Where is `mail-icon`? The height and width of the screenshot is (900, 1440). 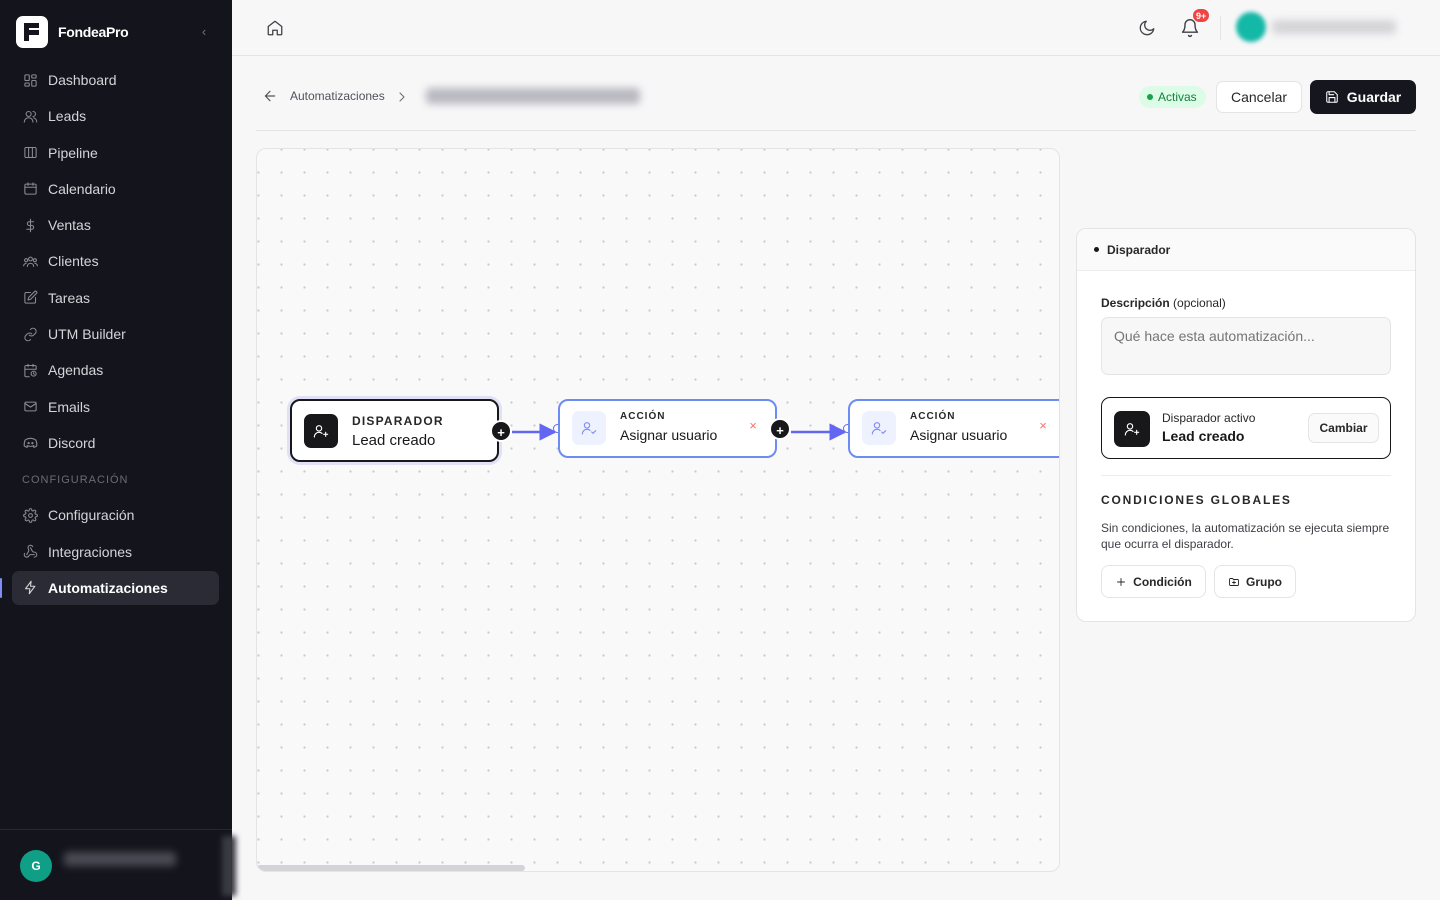
mail-icon is located at coordinates (30, 407).